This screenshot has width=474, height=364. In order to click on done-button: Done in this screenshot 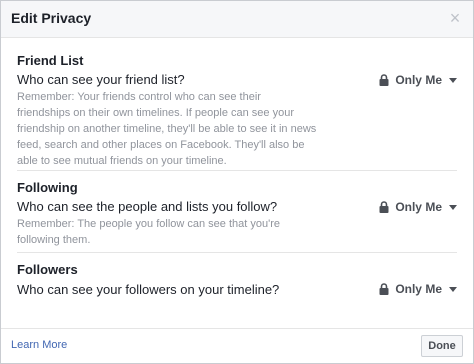, I will do `click(442, 346)`.